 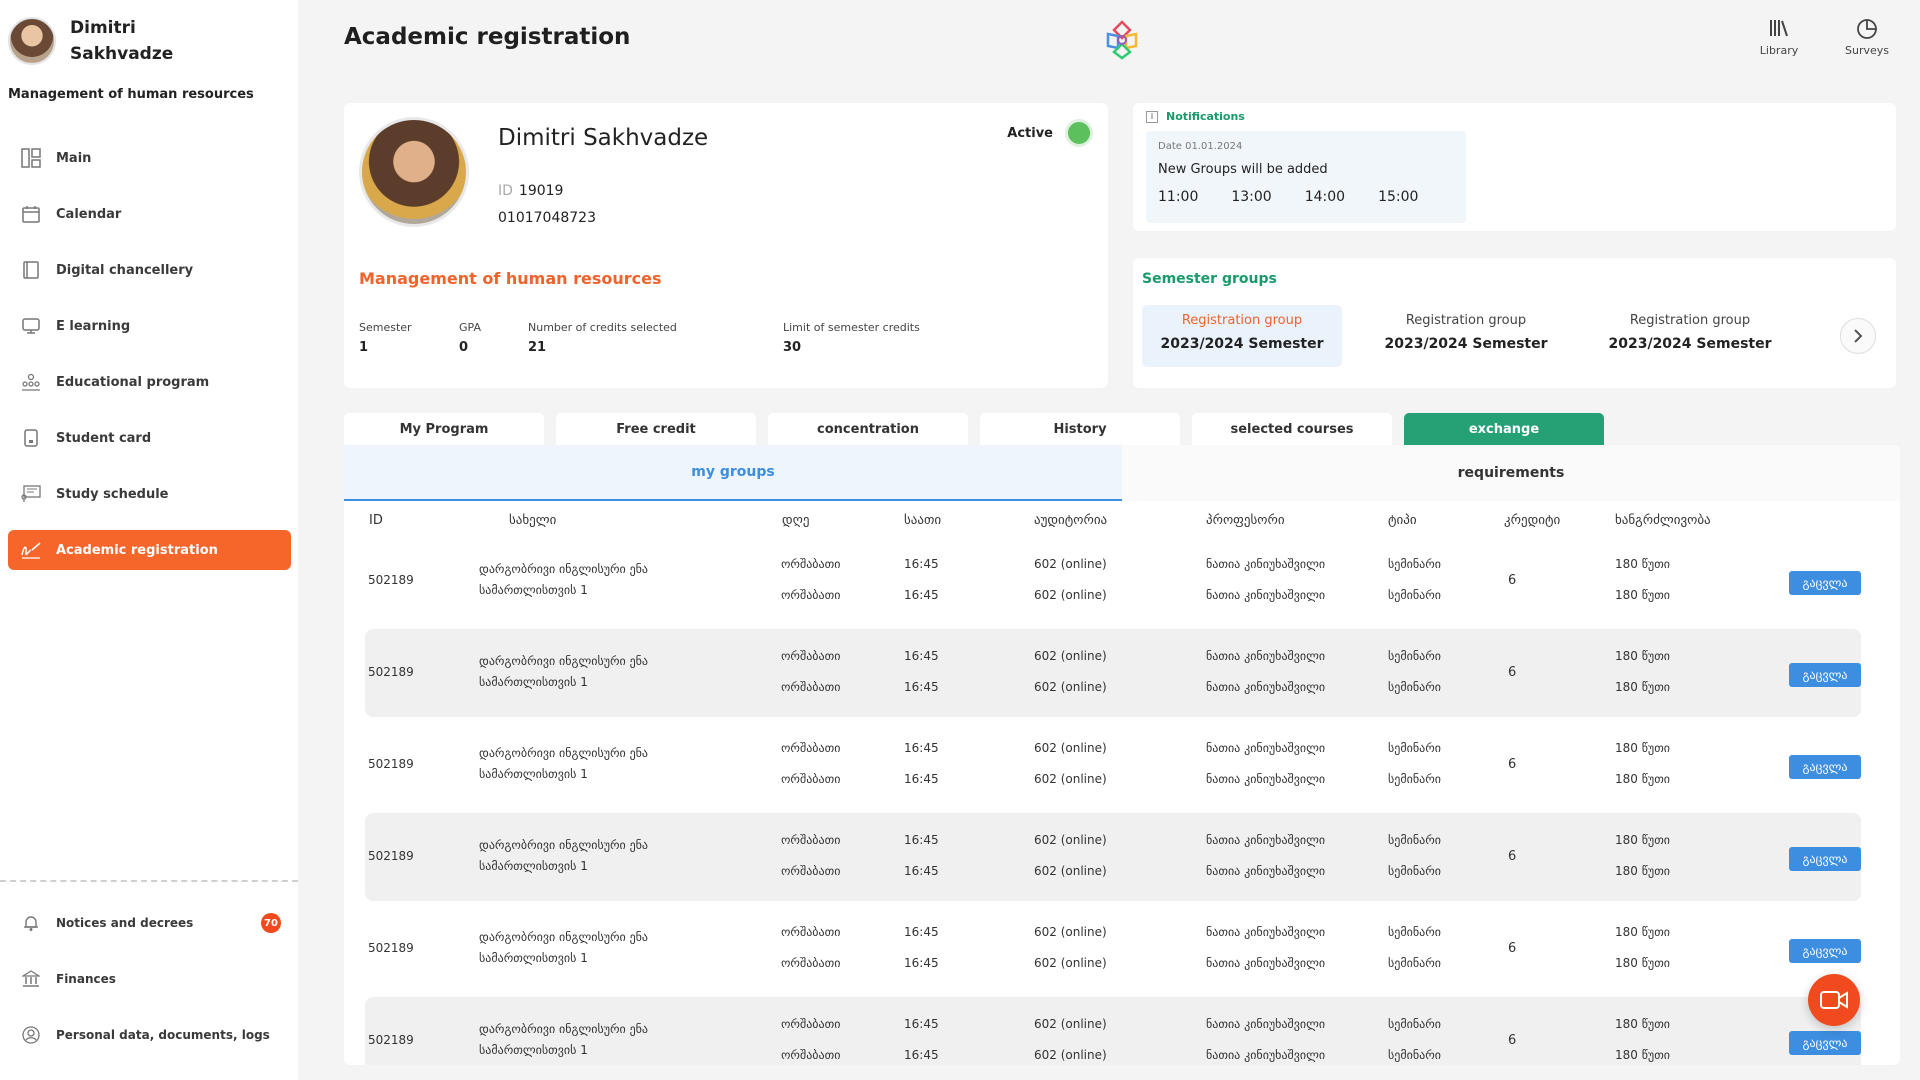 I want to click on video-call-button, so click(x=1834, y=1000).